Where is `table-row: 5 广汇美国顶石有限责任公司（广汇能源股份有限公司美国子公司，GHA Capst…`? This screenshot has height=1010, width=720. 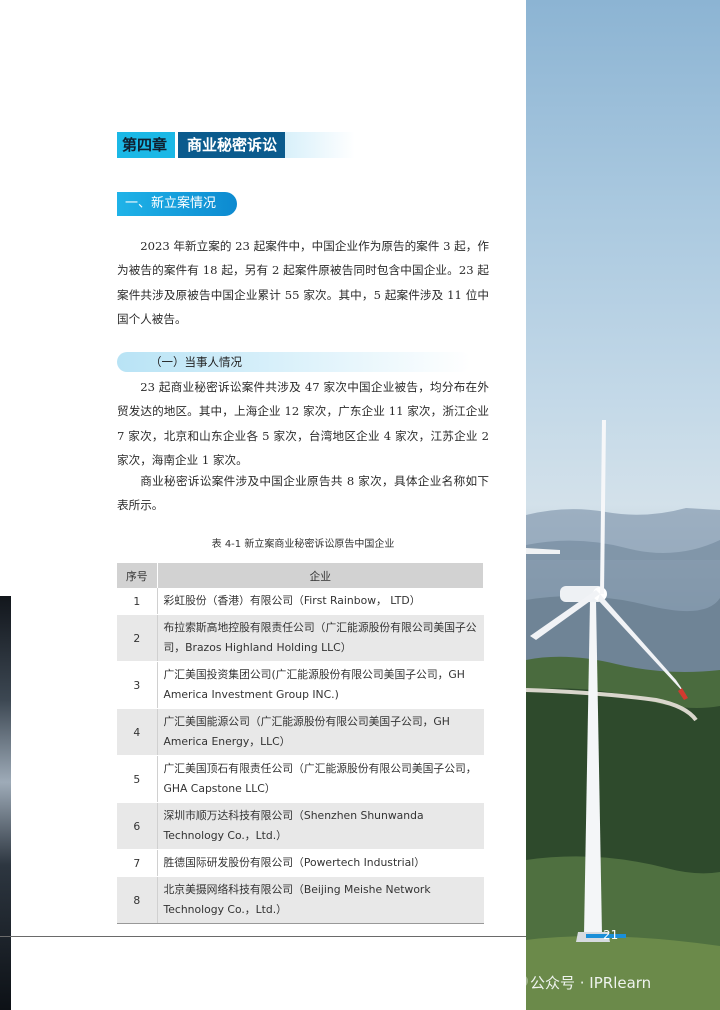
table-row: 5 广汇美国顶石有限责任公司（广汇能源股份有限公司美国子公司，GHA Capst… is located at coordinates (300, 779).